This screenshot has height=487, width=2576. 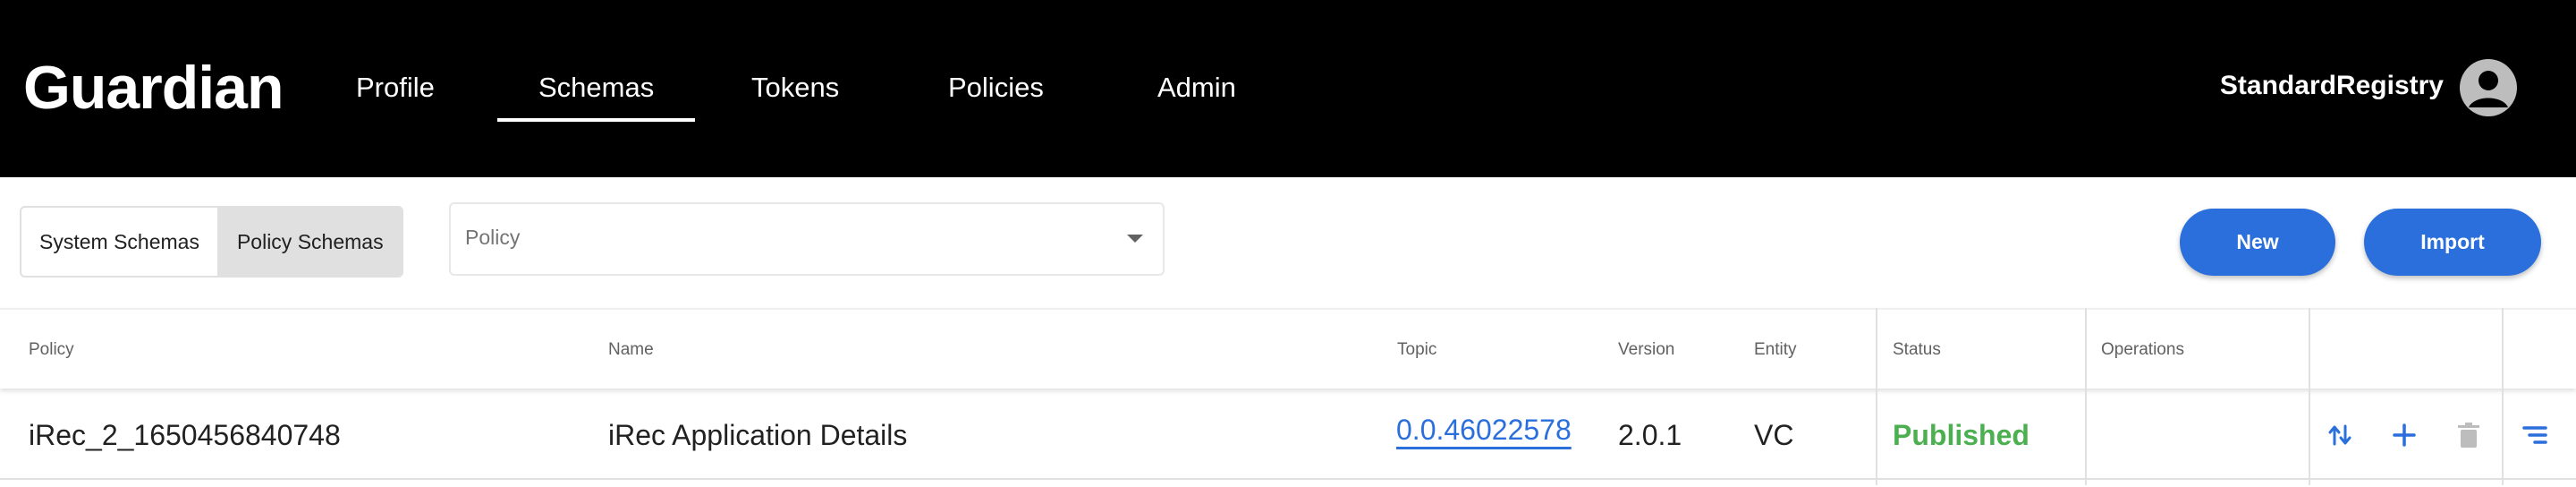 What do you see at coordinates (1774, 435) in the screenshot?
I see `cell-entity: VC` at bounding box center [1774, 435].